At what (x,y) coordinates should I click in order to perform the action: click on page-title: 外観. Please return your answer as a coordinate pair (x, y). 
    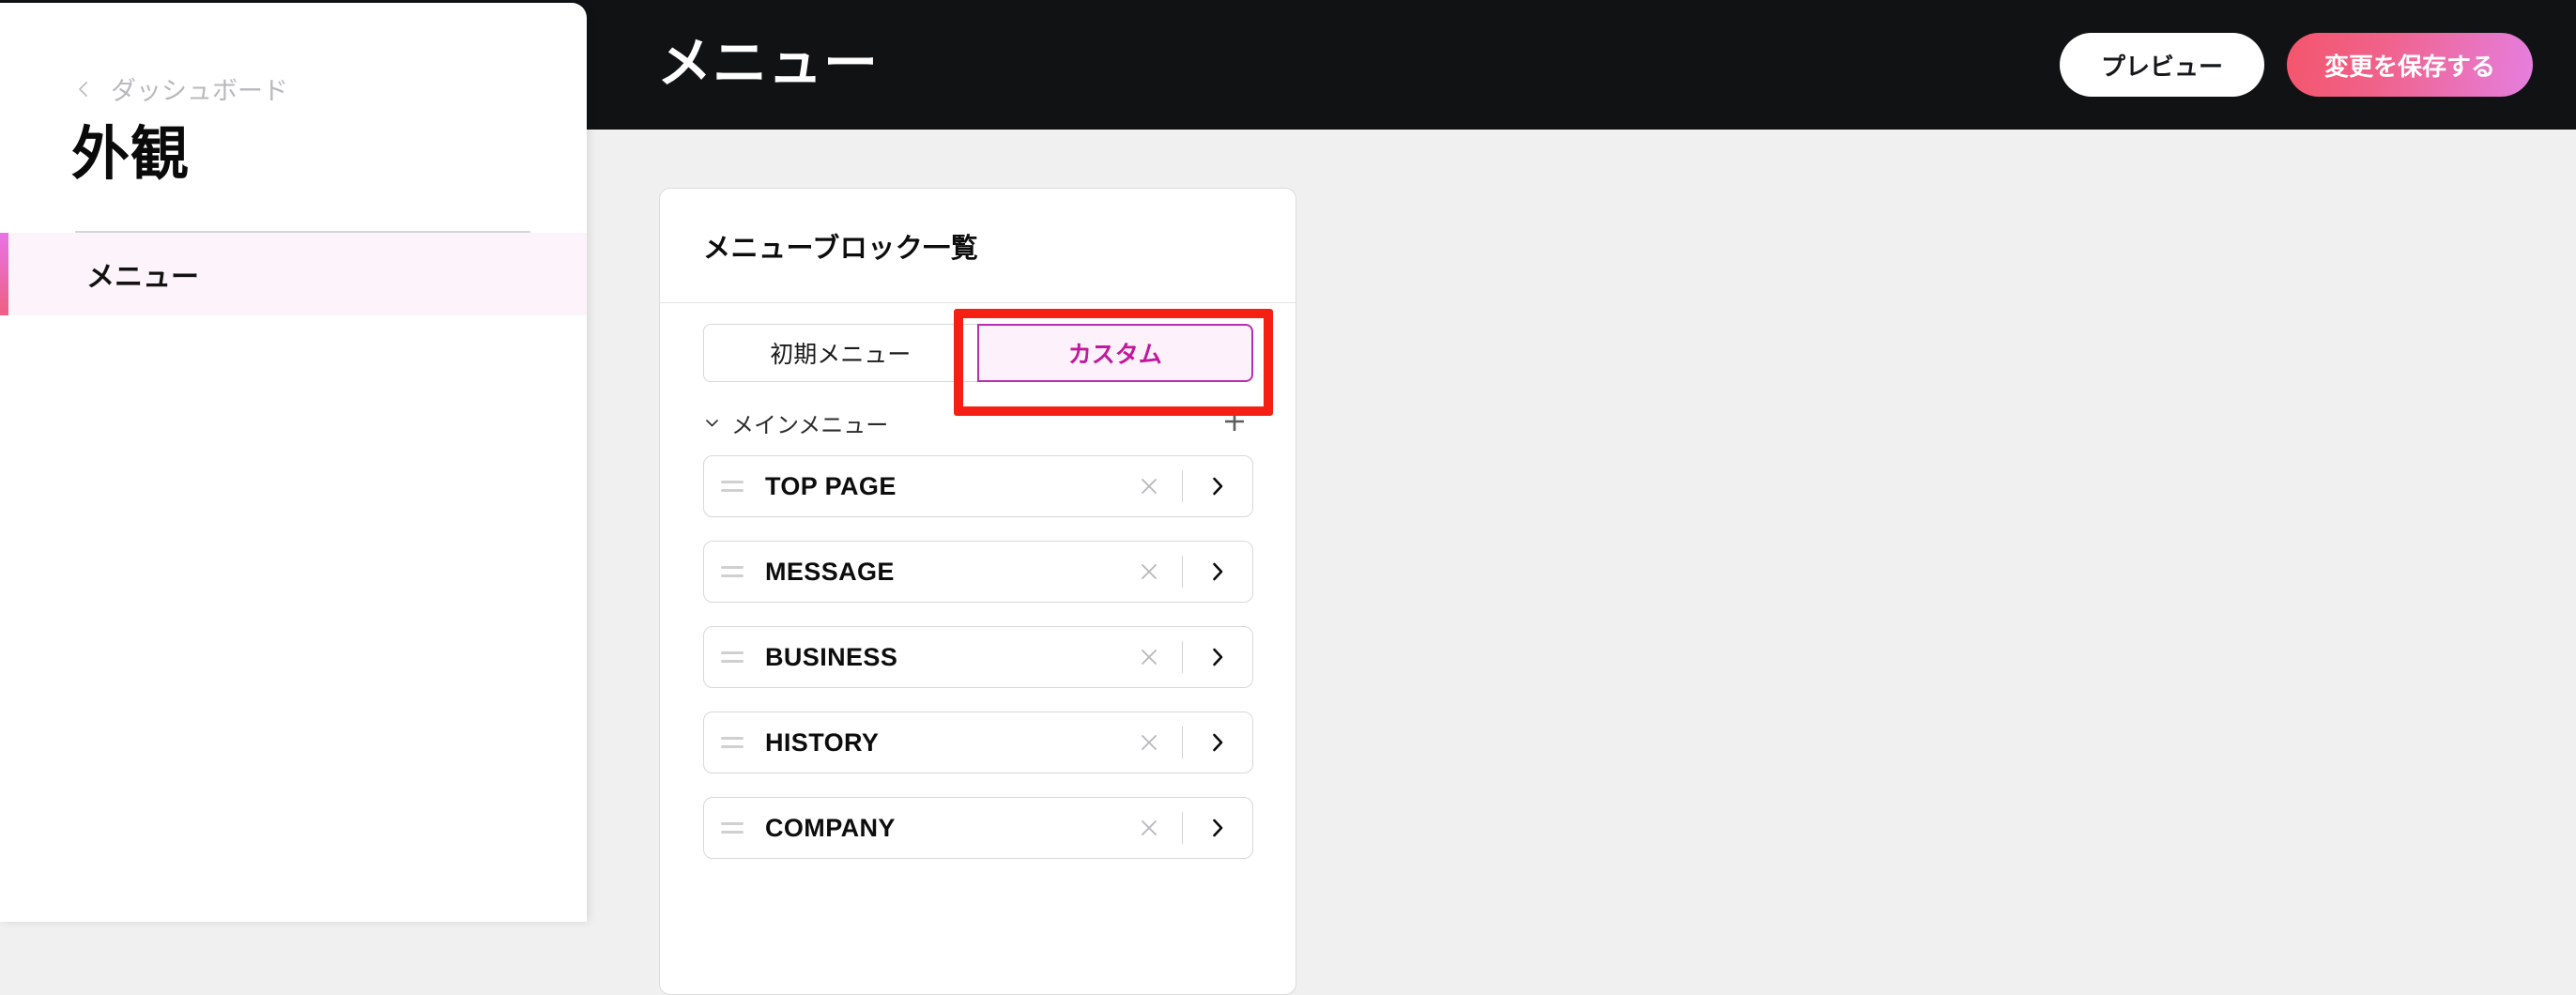
    Looking at the image, I should click on (131, 154).